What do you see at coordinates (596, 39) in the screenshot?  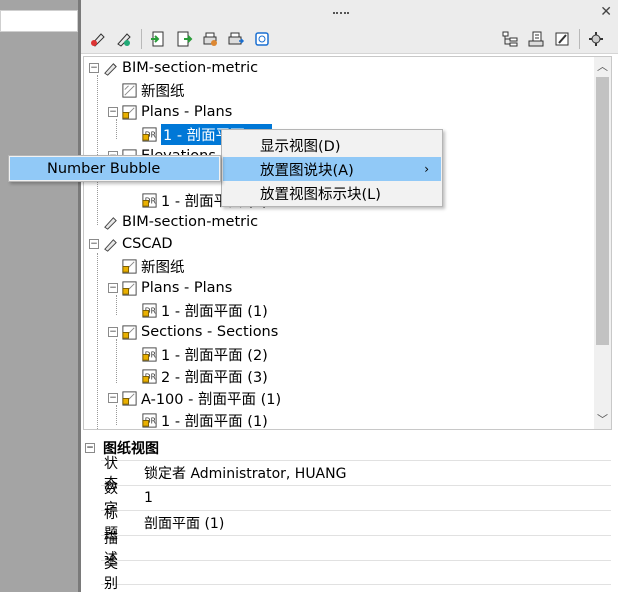 I see `settings-icon` at bounding box center [596, 39].